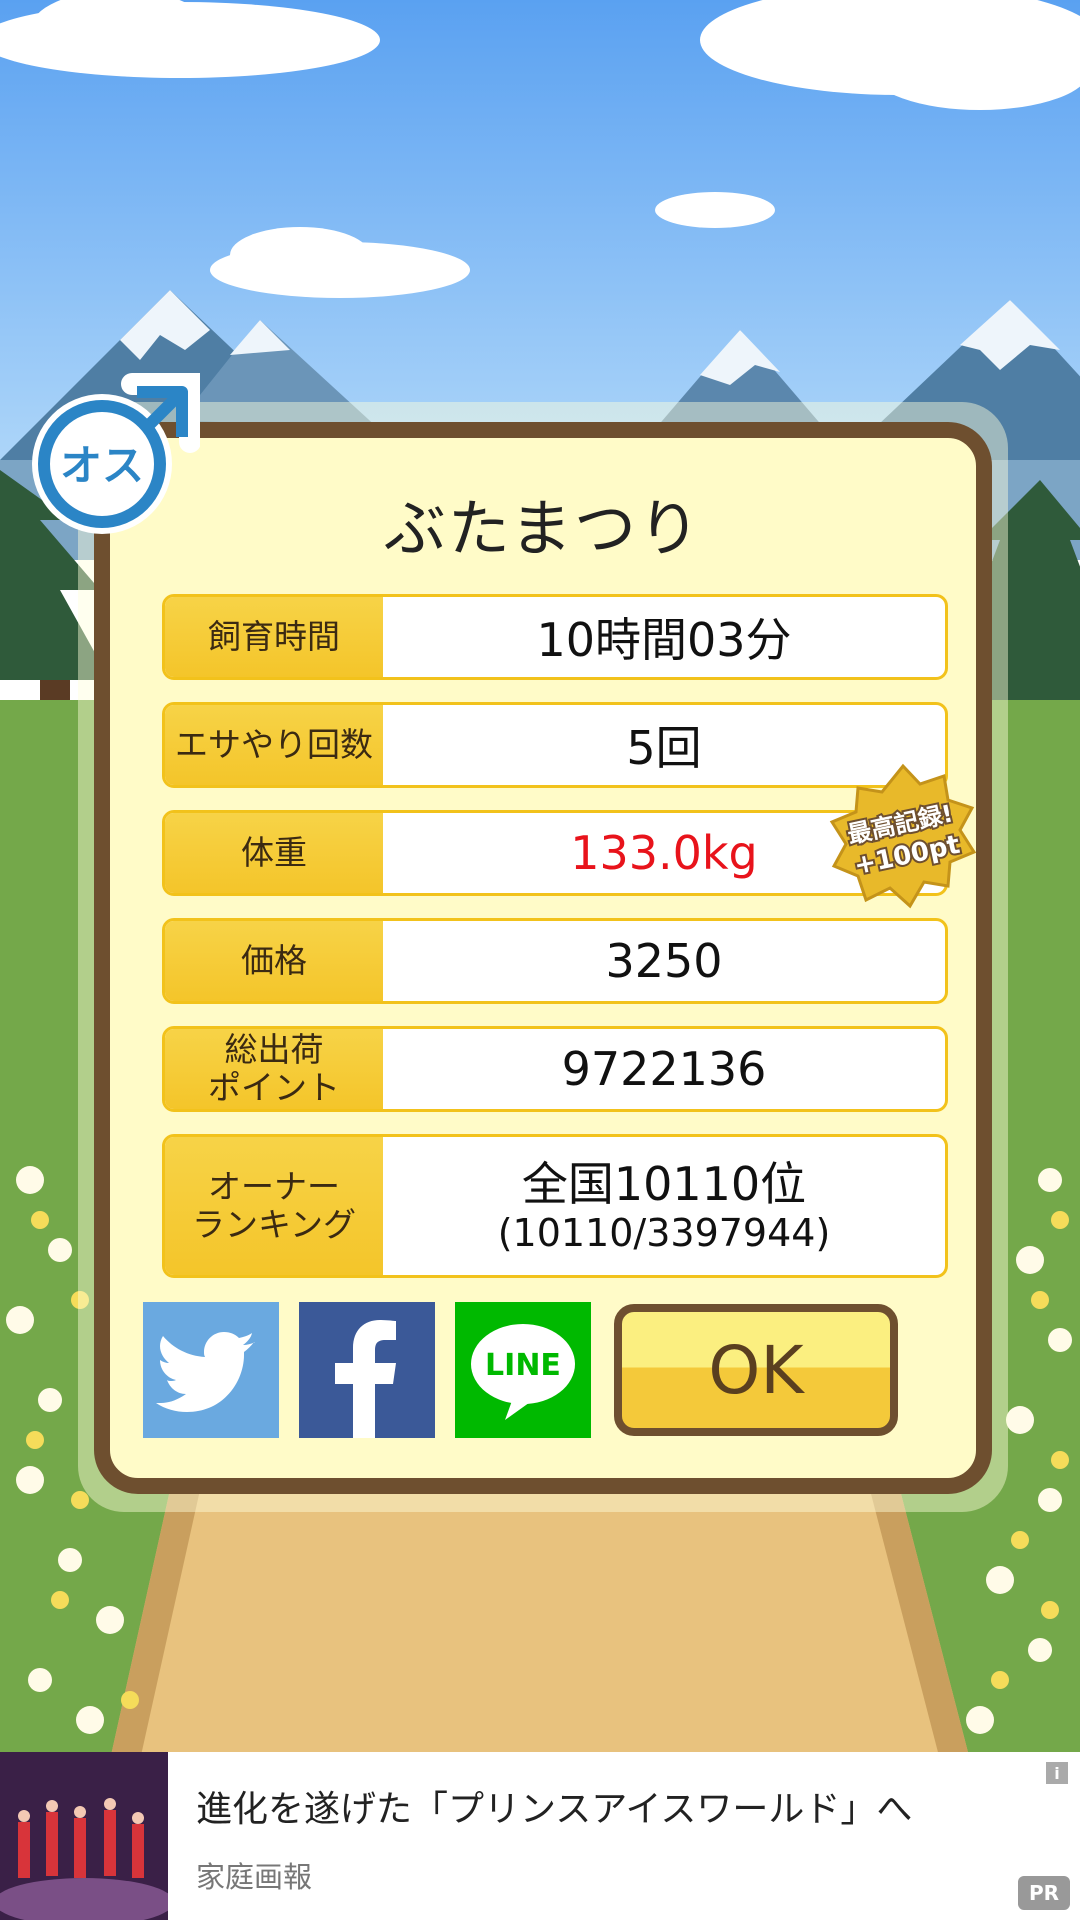  What do you see at coordinates (664, 1233) in the screenshot?
I see `ranking-ratio: (10110/3397944)` at bounding box center [664, 1233].